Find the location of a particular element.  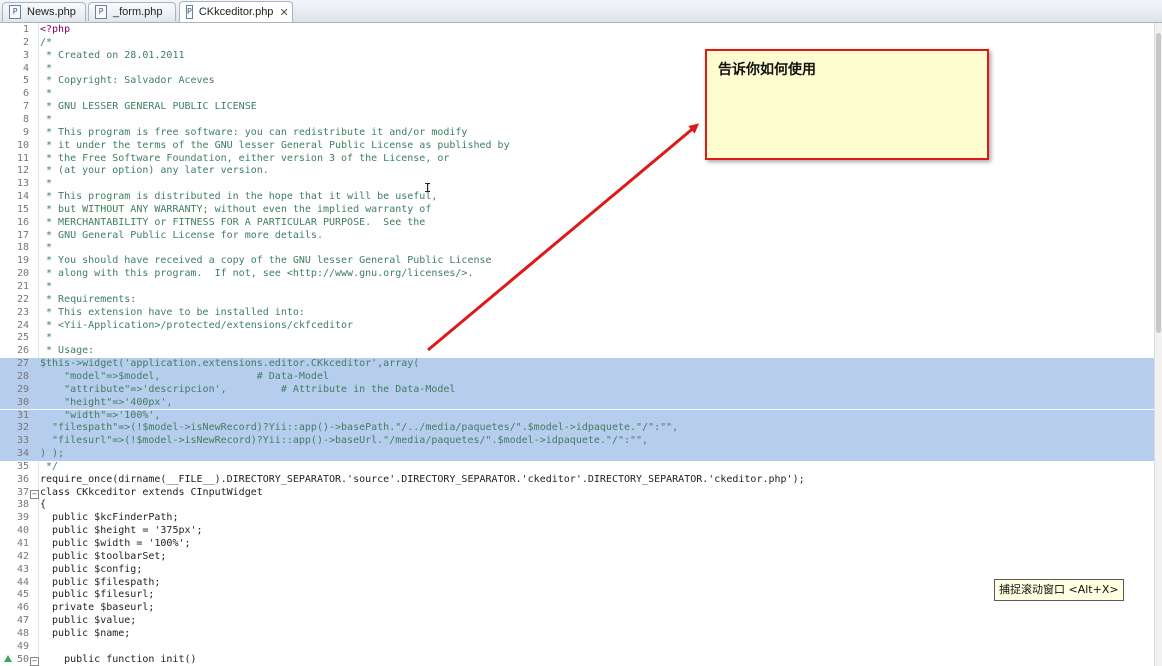

vertical-scrollbar is located at coordinates (1158, 344).